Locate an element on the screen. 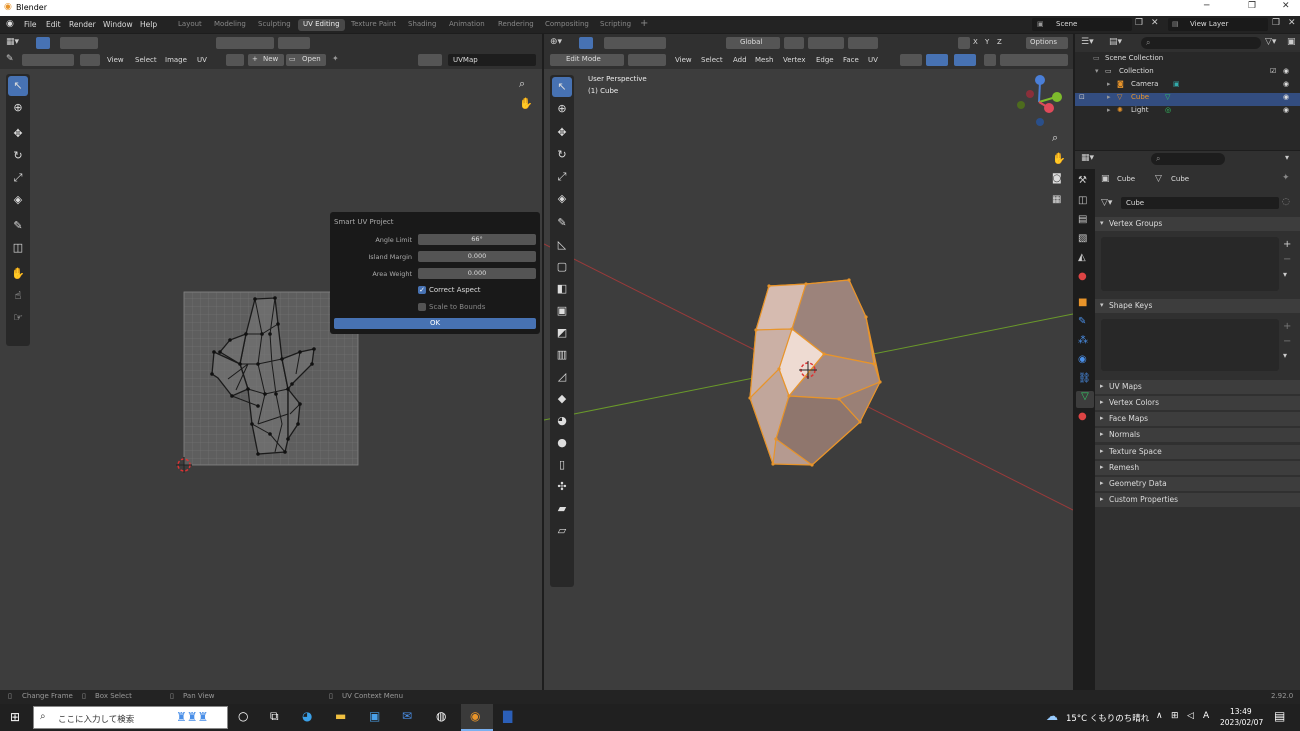  scene-tab-icon: ◭ is located at coordinates (1082, 257).